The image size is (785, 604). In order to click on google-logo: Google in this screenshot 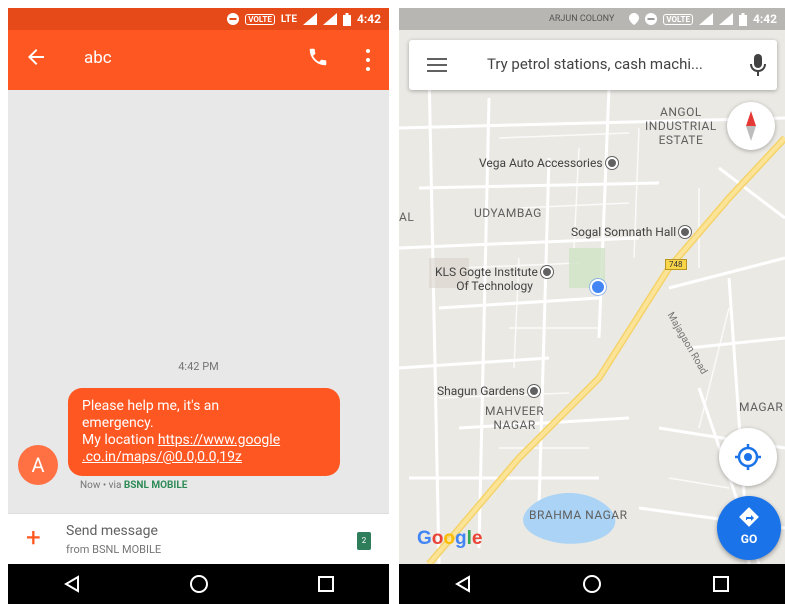, I will do `click(450, 538)`.